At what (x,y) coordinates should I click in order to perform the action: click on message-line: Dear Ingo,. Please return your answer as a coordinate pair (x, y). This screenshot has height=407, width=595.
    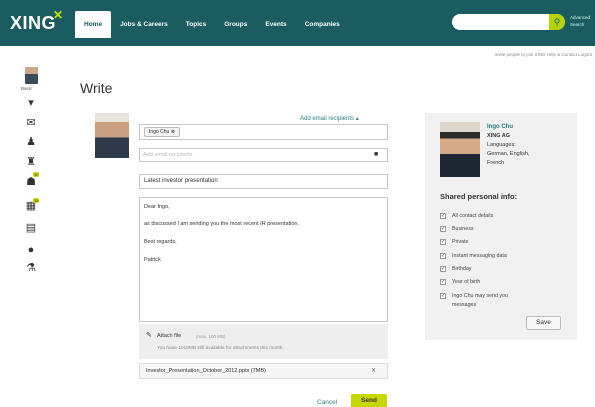
    Looking at the image, I should click on (157, 207).